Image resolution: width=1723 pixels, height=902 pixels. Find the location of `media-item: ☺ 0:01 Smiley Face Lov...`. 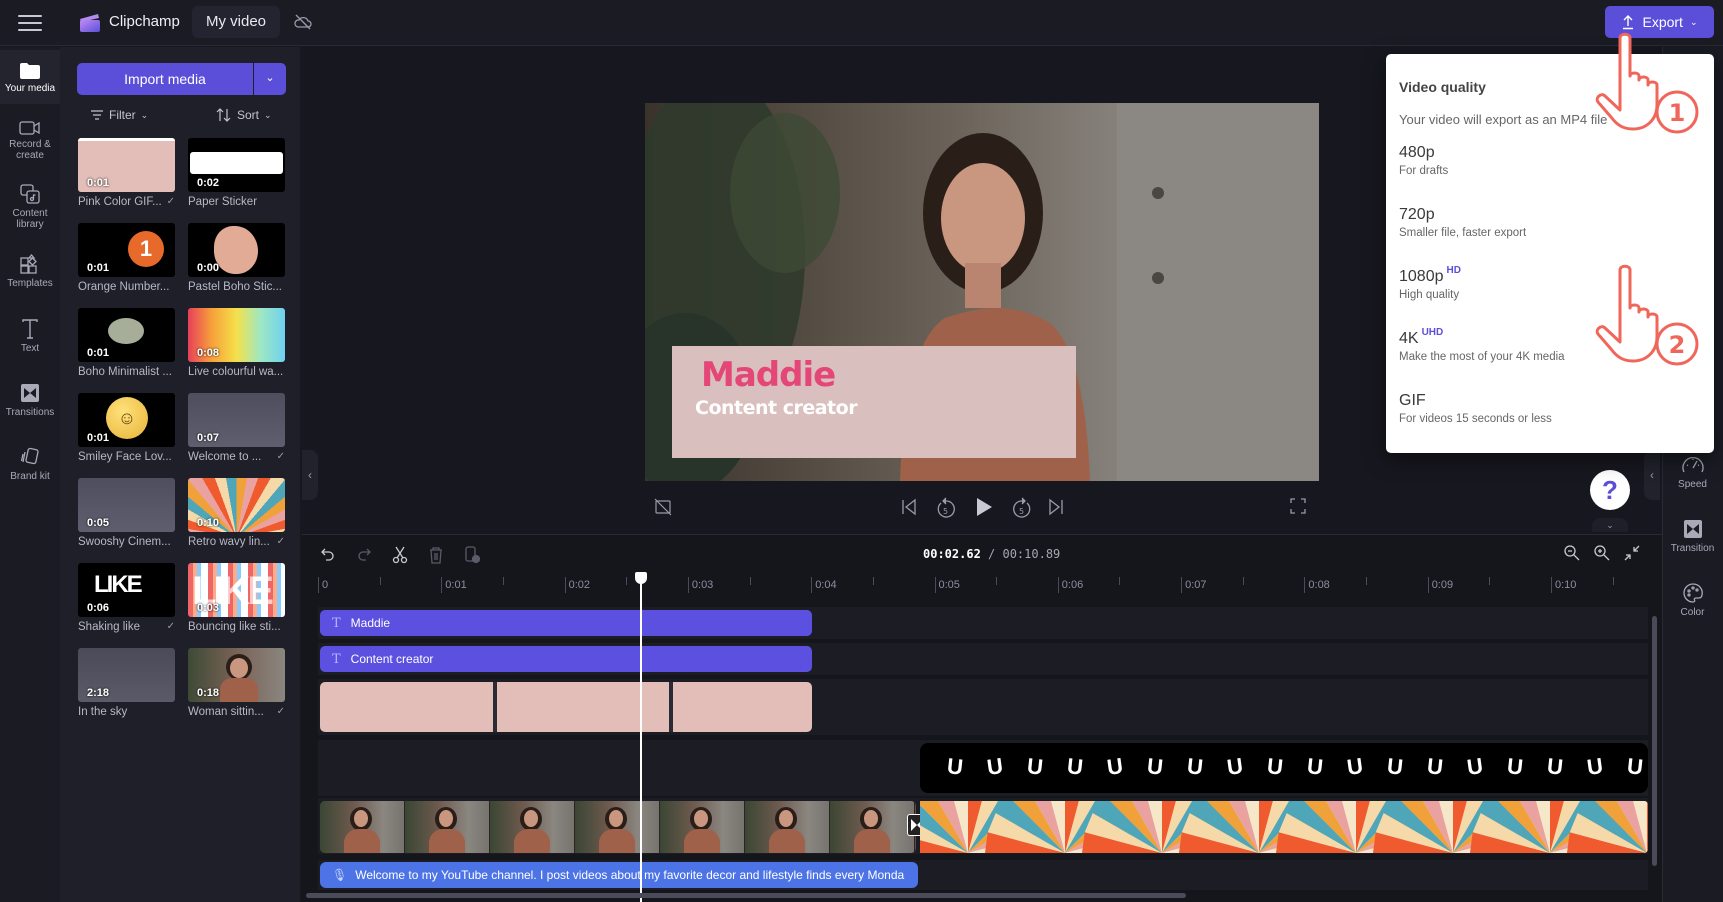

media-item: ☺ 0:01 Smiley Face Lov... is located at coordinates (126, 428).